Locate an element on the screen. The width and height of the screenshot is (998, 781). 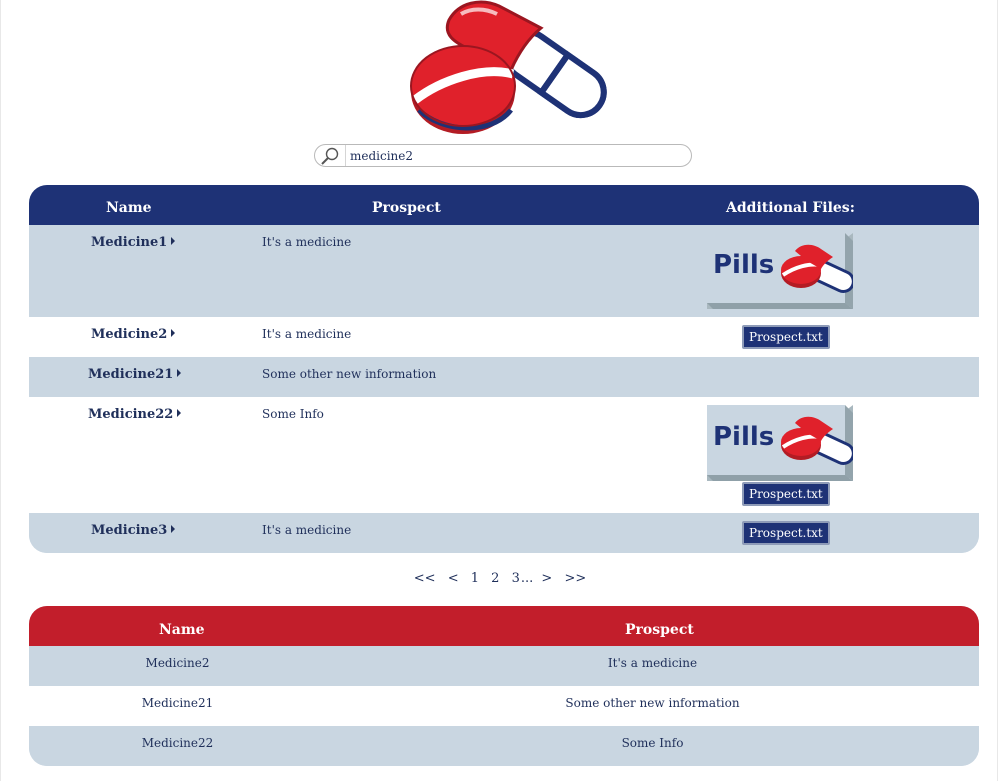
prospect-text: Some Info is located at coordinates (293, 414).